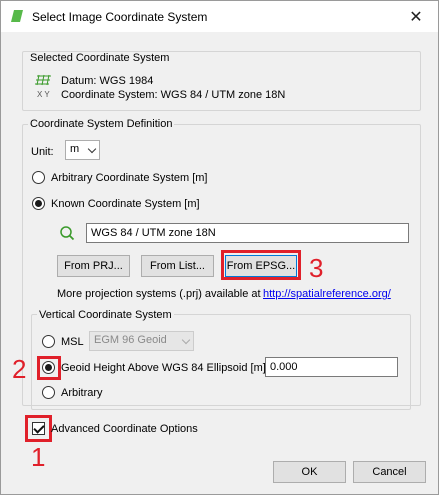  Describe the element at coordinates (331, 367) in the screenshot. I see `geoid-height-input: 0.000` at that location.